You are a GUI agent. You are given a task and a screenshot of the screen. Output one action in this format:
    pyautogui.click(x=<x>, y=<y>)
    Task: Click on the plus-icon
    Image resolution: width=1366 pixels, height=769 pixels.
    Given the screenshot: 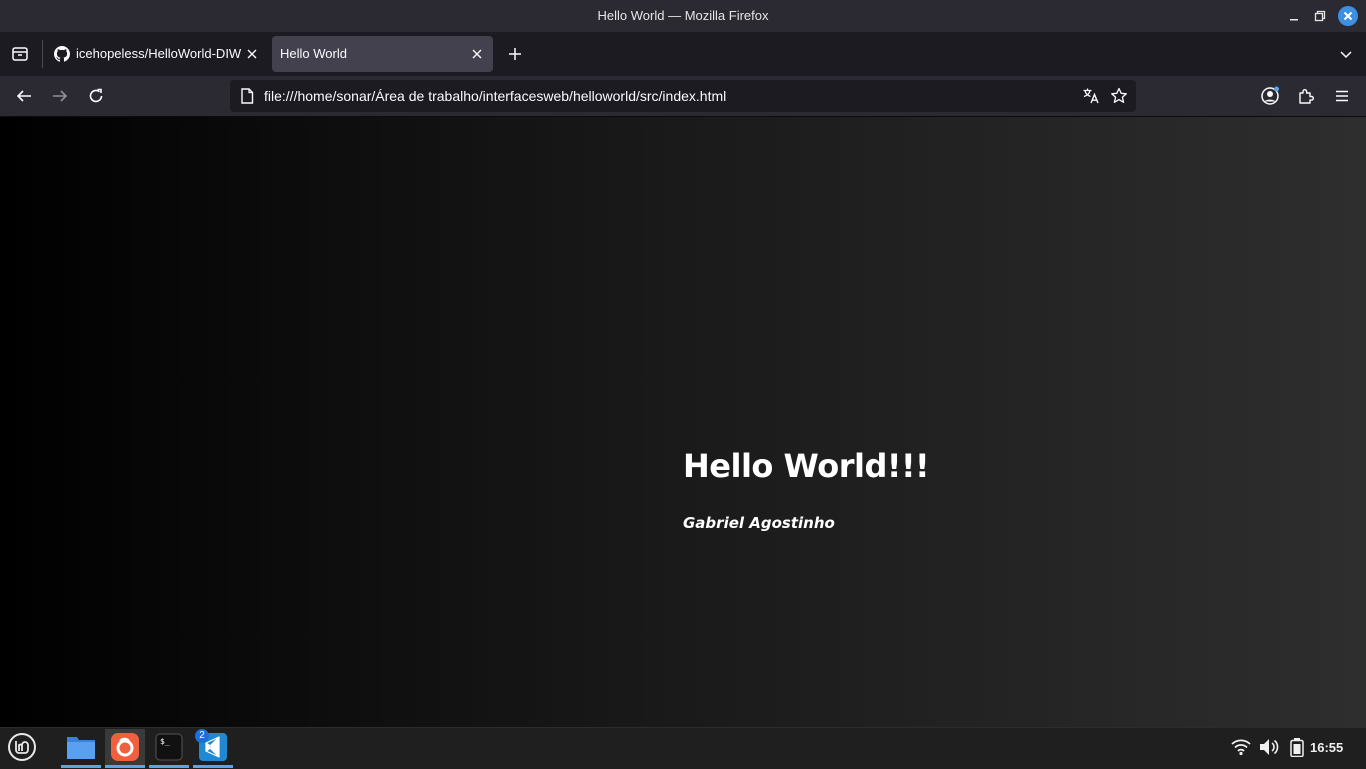 What is the action you would take?
    pyautogui.click(x=515, y=54)
    